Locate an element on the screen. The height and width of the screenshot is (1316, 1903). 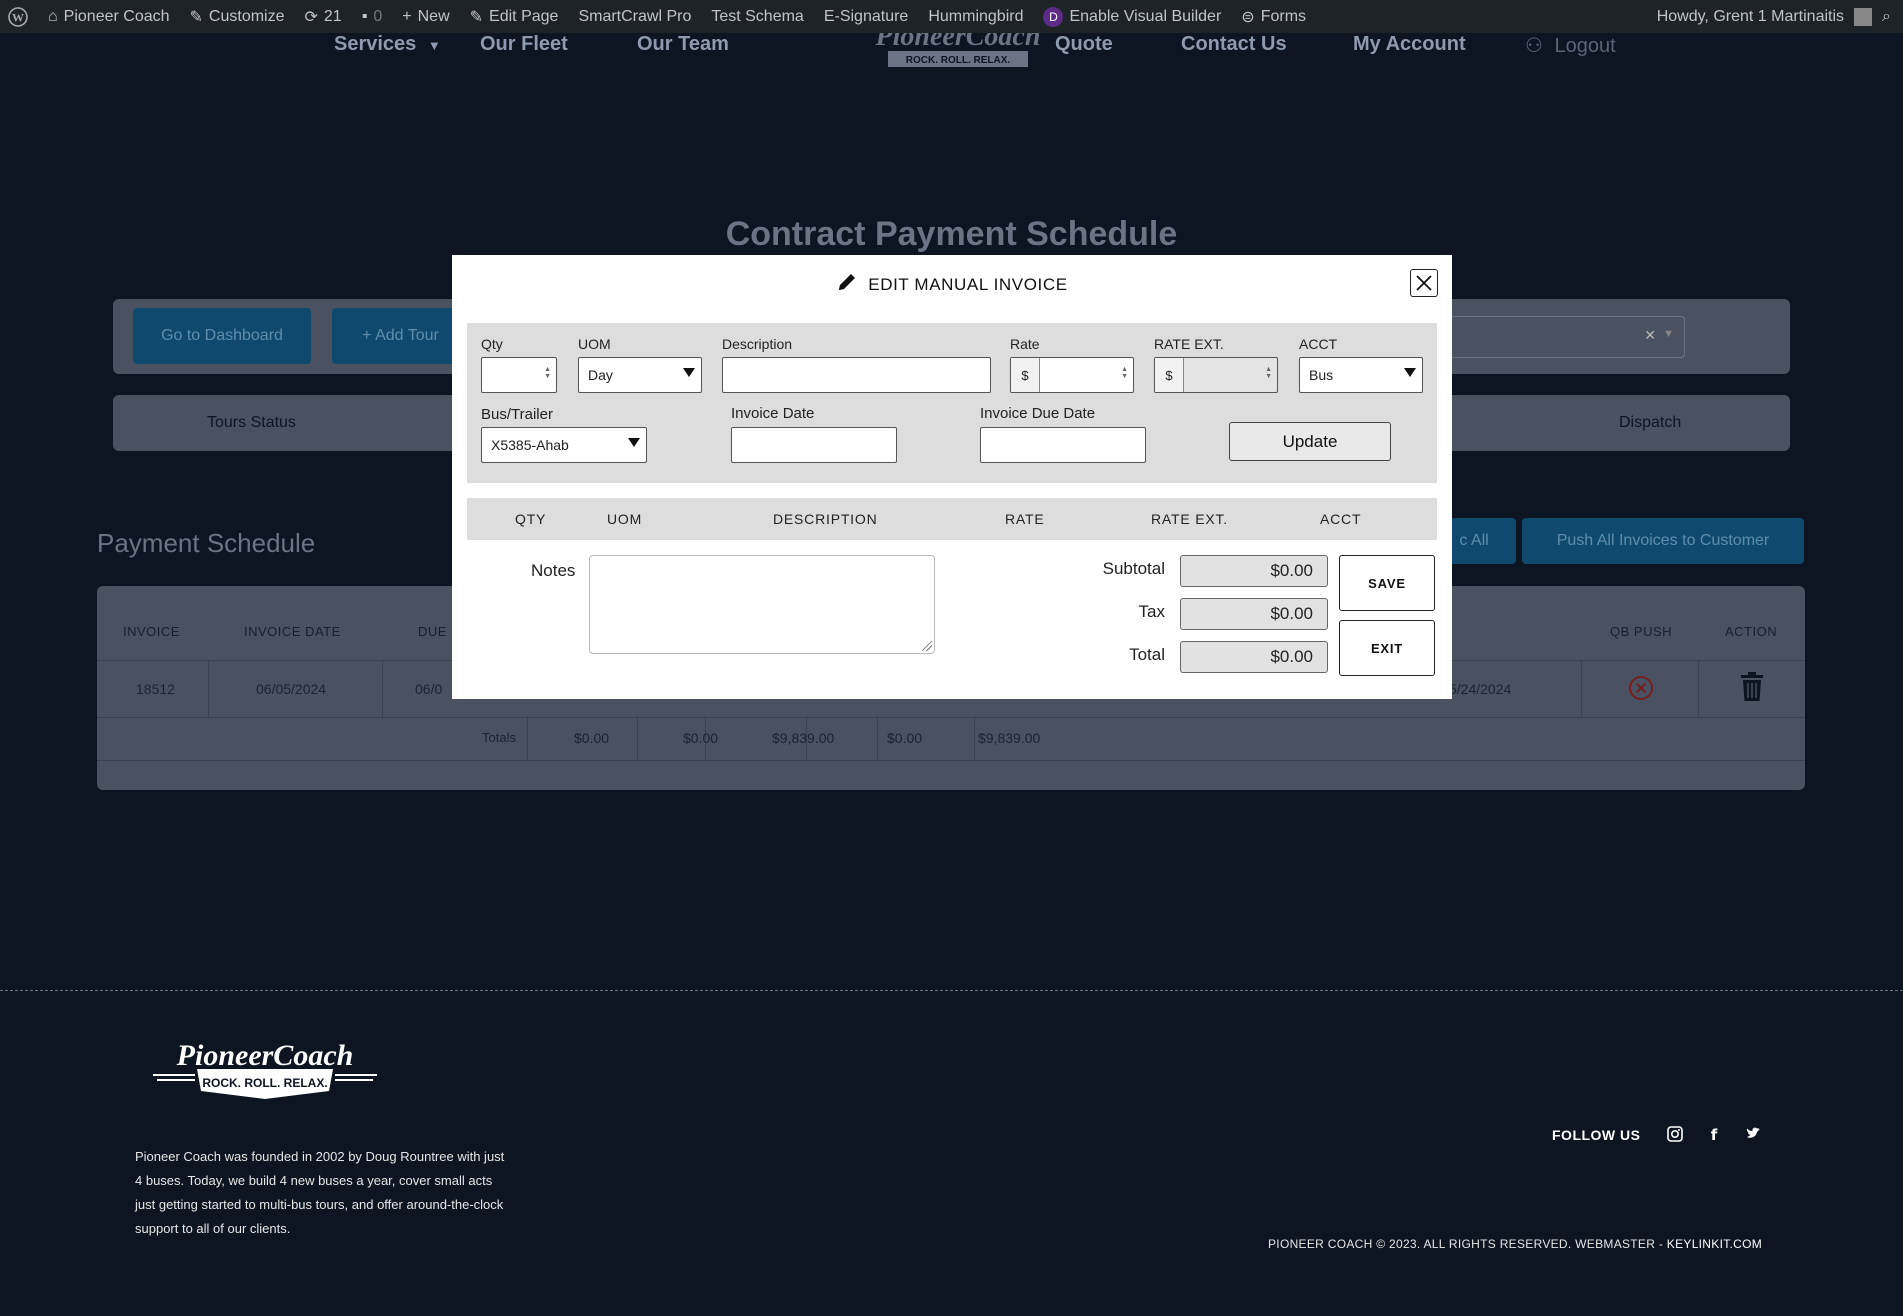
nav-contact-us: Contact Us is located at coordinates (1234, 44).